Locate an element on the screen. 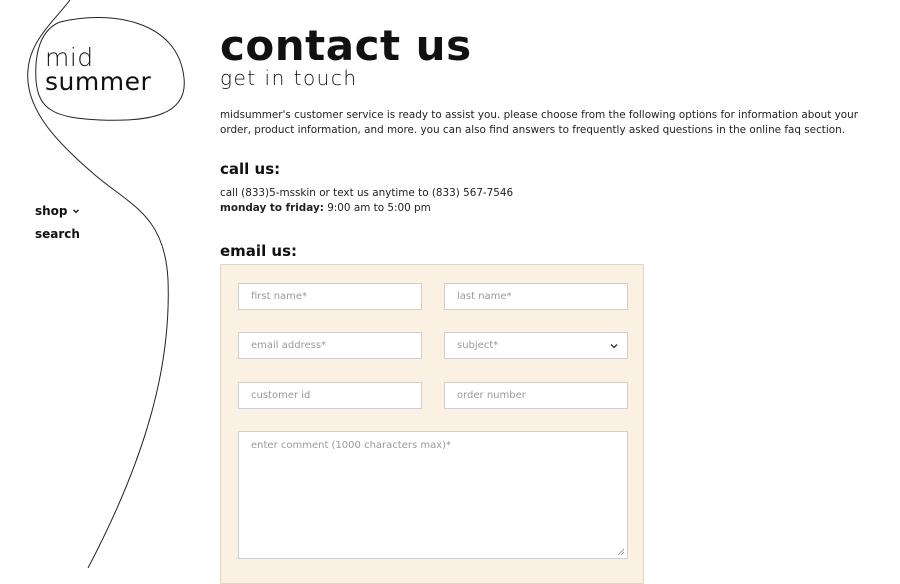 The height and width of the screenshot is (584, 900). brand-logo: mid summer is located at coordinates (98, 70).